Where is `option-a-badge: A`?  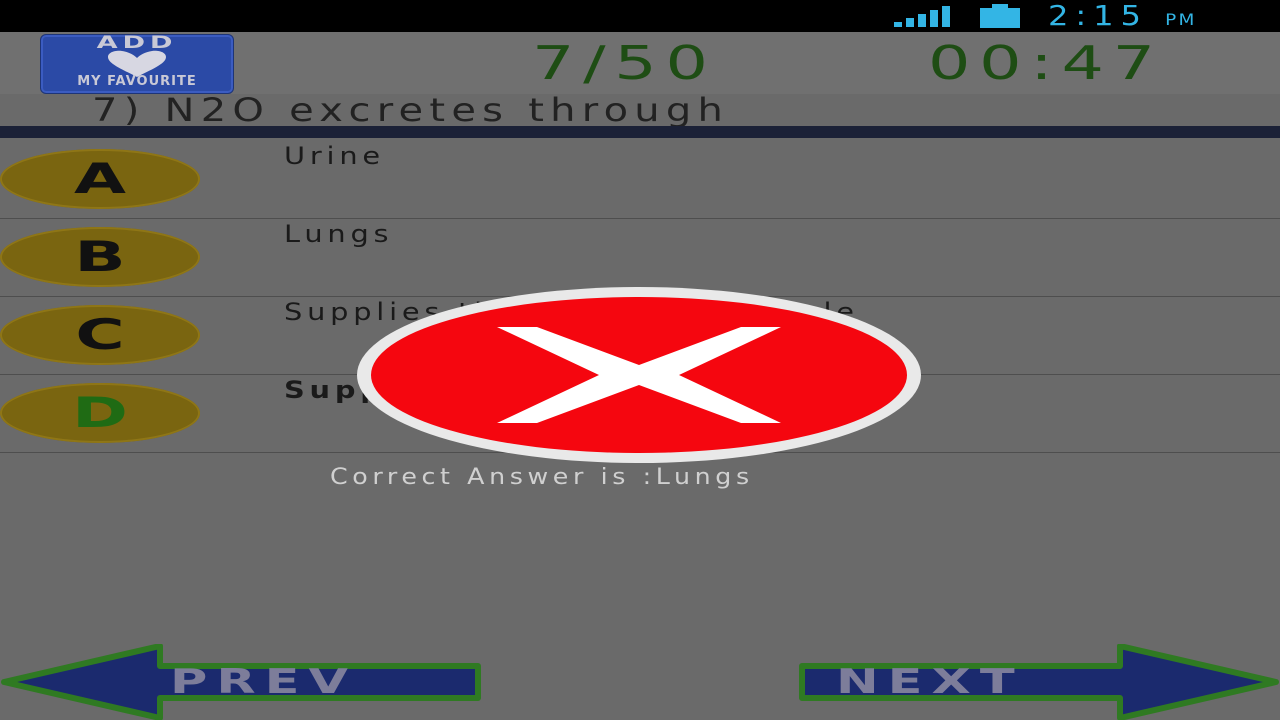
option-a-badge: A is located at coordinates (100, 179).